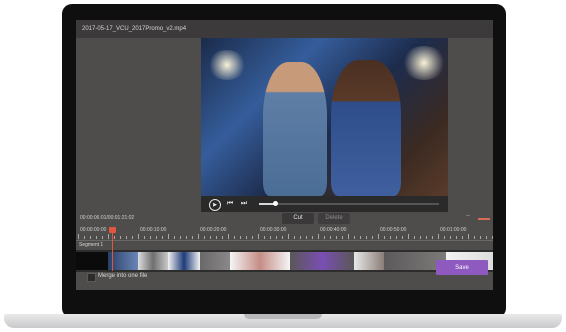 Image resolution: width=566 pixels, height=332 pixels. Describe the element at coordinates (273, 230) in the screenshot. I see `ruler-tick-label: 00:00:30:00` at that location.